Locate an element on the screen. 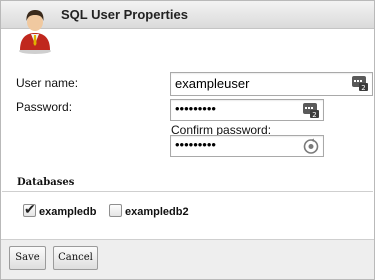 The width and height of the screenshot is (375, 280). username-field: exampleuser 2 is located at coordinates (271, 84).